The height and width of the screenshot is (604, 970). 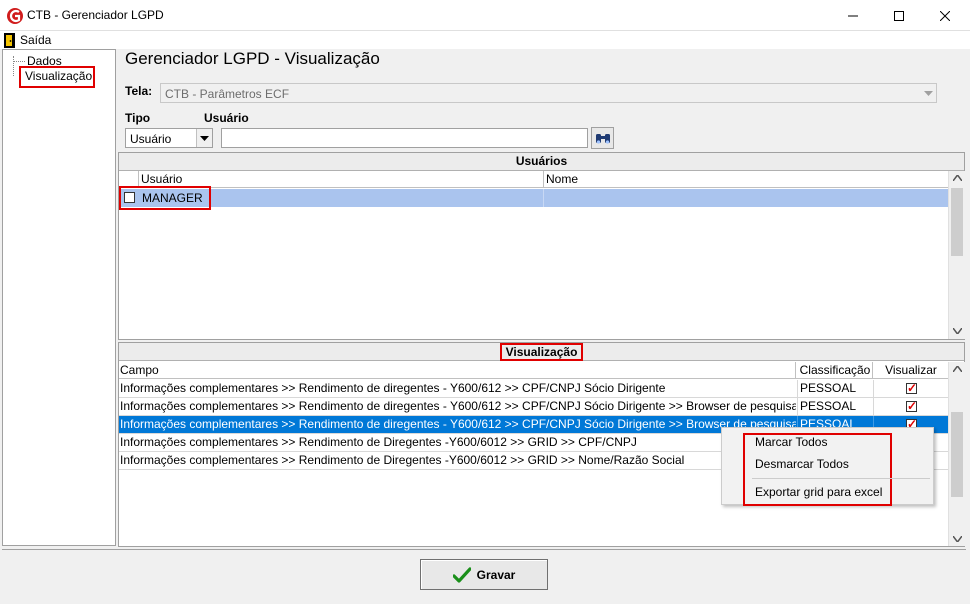 I want to click on menu-item-desmarcar-todos: Desmarcar Todos, so click(x=827, y=464).